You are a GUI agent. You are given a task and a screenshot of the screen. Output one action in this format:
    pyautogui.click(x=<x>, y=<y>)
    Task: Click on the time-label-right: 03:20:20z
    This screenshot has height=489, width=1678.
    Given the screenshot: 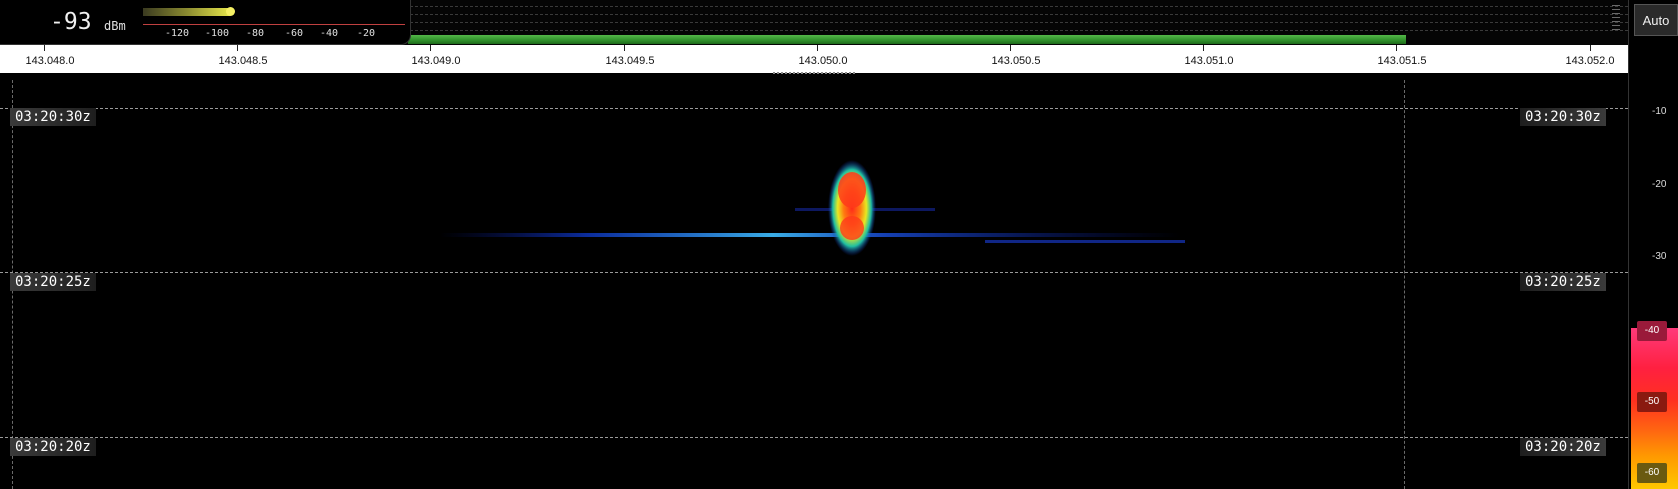 What is the action you would take?
    pyautogui.click(x=1563, y=447)
    